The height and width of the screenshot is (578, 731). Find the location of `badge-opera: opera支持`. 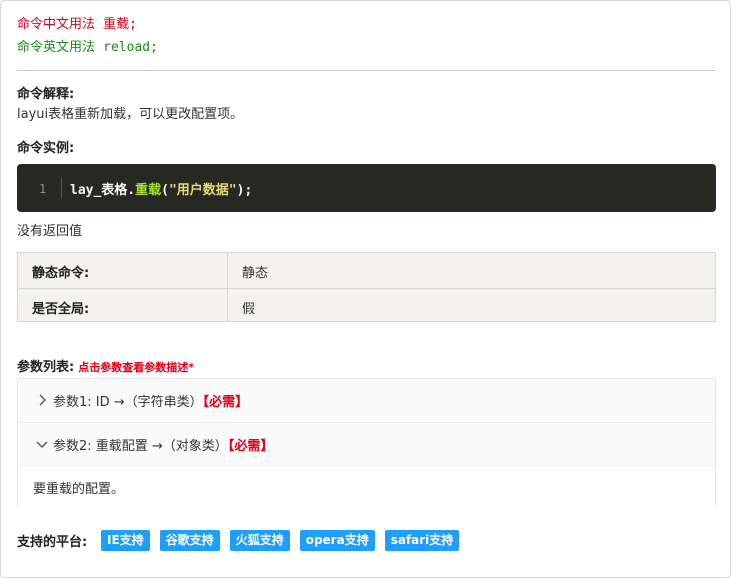

badge-opera: opera支持 is located at coordinates (337, 540).